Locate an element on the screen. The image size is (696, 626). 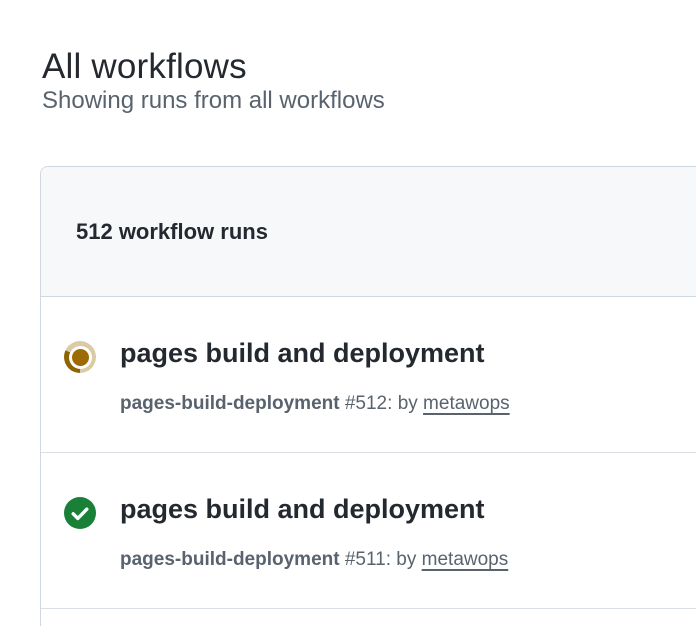
workflow-runs-count: 512 workflow runs is located at coordinates (172, 231).